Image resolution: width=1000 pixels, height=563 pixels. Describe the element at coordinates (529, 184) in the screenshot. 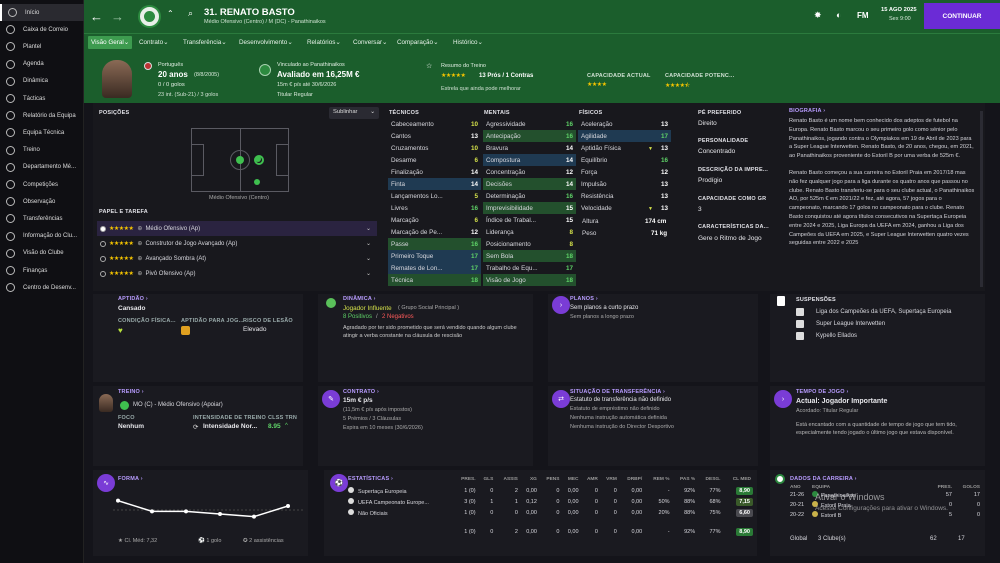

I see `attribute-row: Decisões 14` at that location.